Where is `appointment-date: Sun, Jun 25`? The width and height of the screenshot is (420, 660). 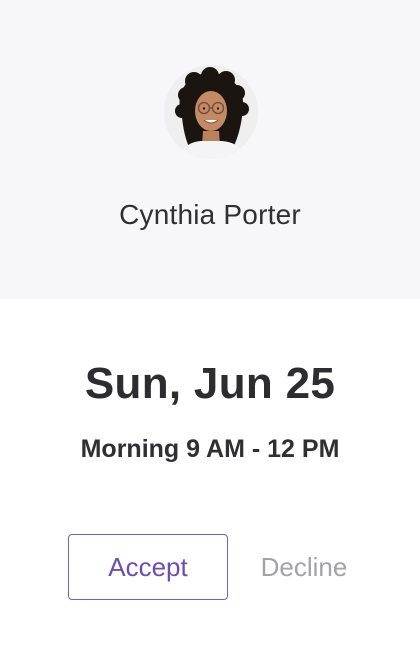
appointment-date: Sun, Jun 25 is located at coordinates (210, 383).